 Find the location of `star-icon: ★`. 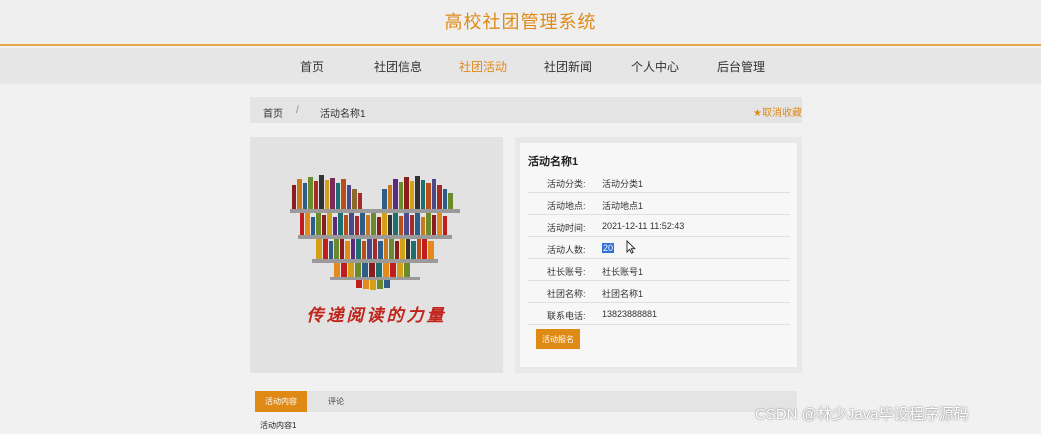

star-icon: ★ is located at coordinates (757, 113).